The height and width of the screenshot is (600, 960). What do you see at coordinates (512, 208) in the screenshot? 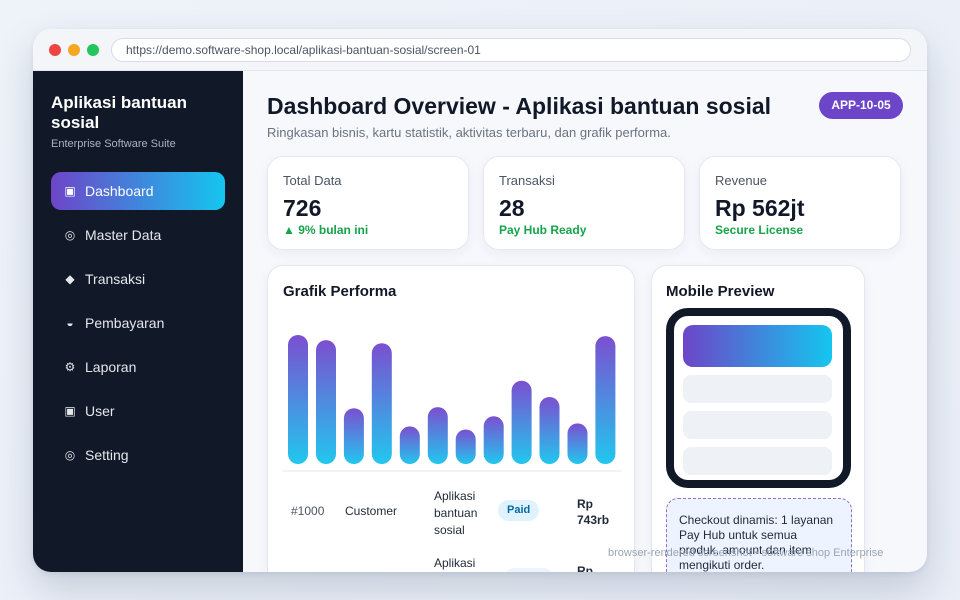
I see `stat-value: 28` at bounding box center [512, 208].